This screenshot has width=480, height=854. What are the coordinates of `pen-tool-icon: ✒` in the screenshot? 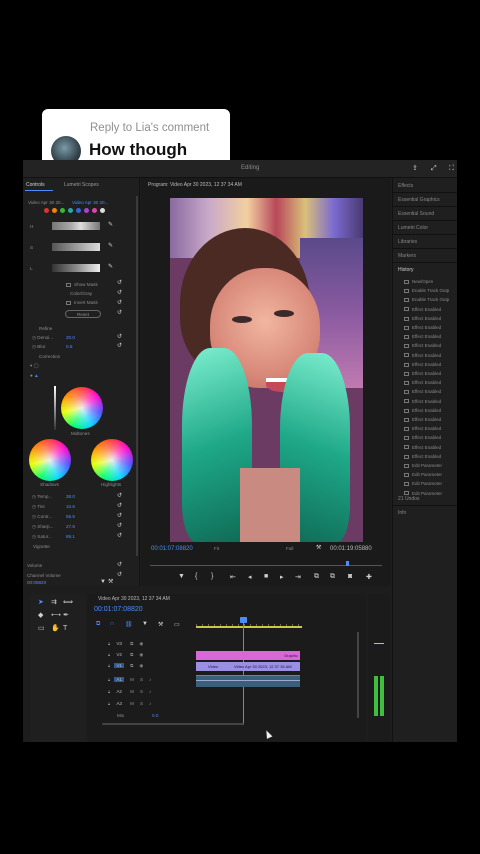 It's located at (66, 615).